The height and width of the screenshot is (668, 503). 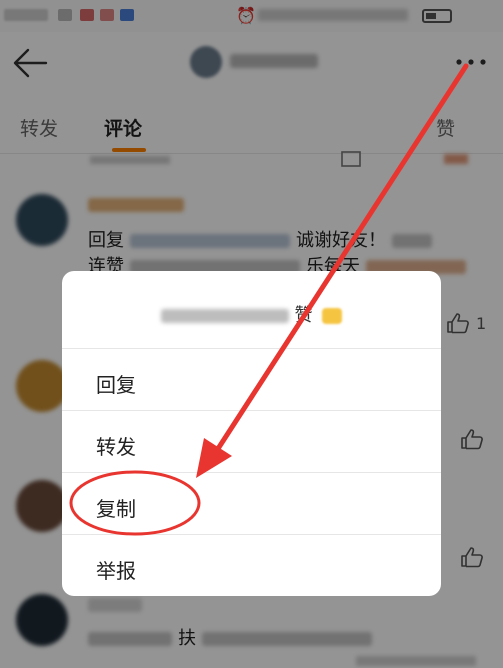 I want to click on menu-item-reply: 回复, so click(x=251, y=380).